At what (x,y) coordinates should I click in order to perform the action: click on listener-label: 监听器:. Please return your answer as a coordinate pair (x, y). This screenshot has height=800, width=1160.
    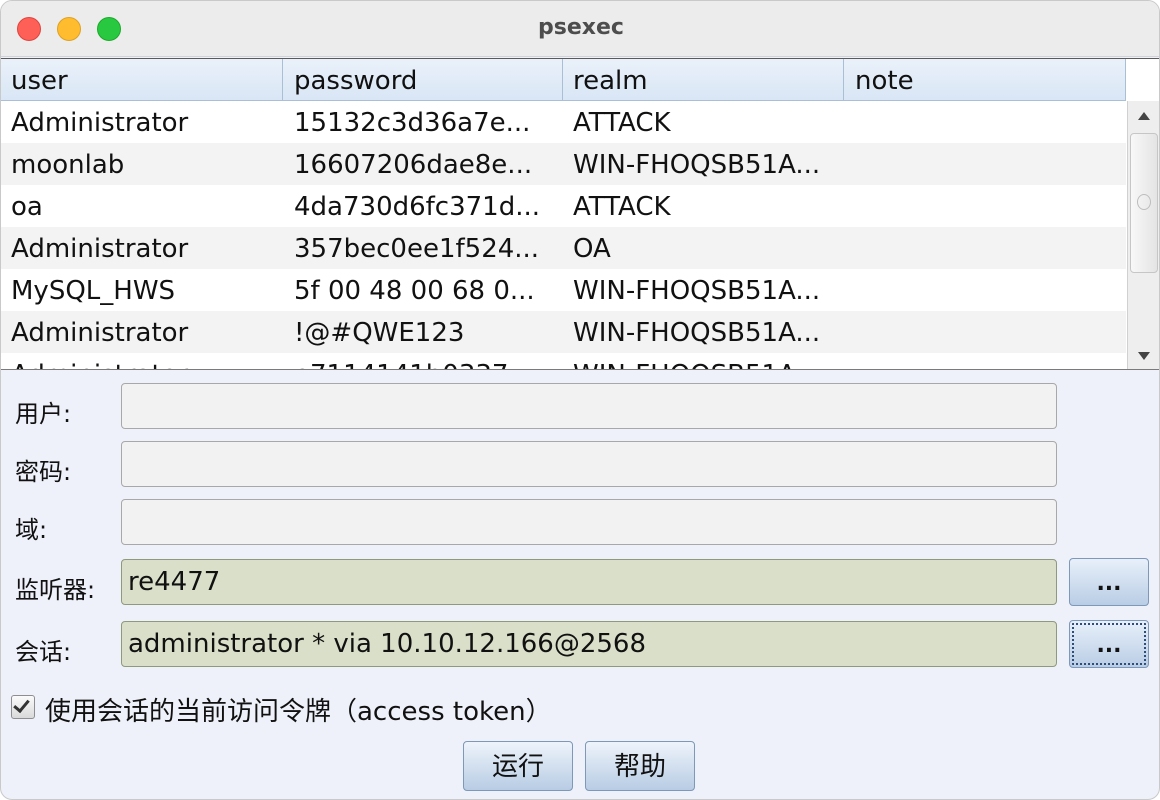
    Looking at the image, I should click on (55, 590).